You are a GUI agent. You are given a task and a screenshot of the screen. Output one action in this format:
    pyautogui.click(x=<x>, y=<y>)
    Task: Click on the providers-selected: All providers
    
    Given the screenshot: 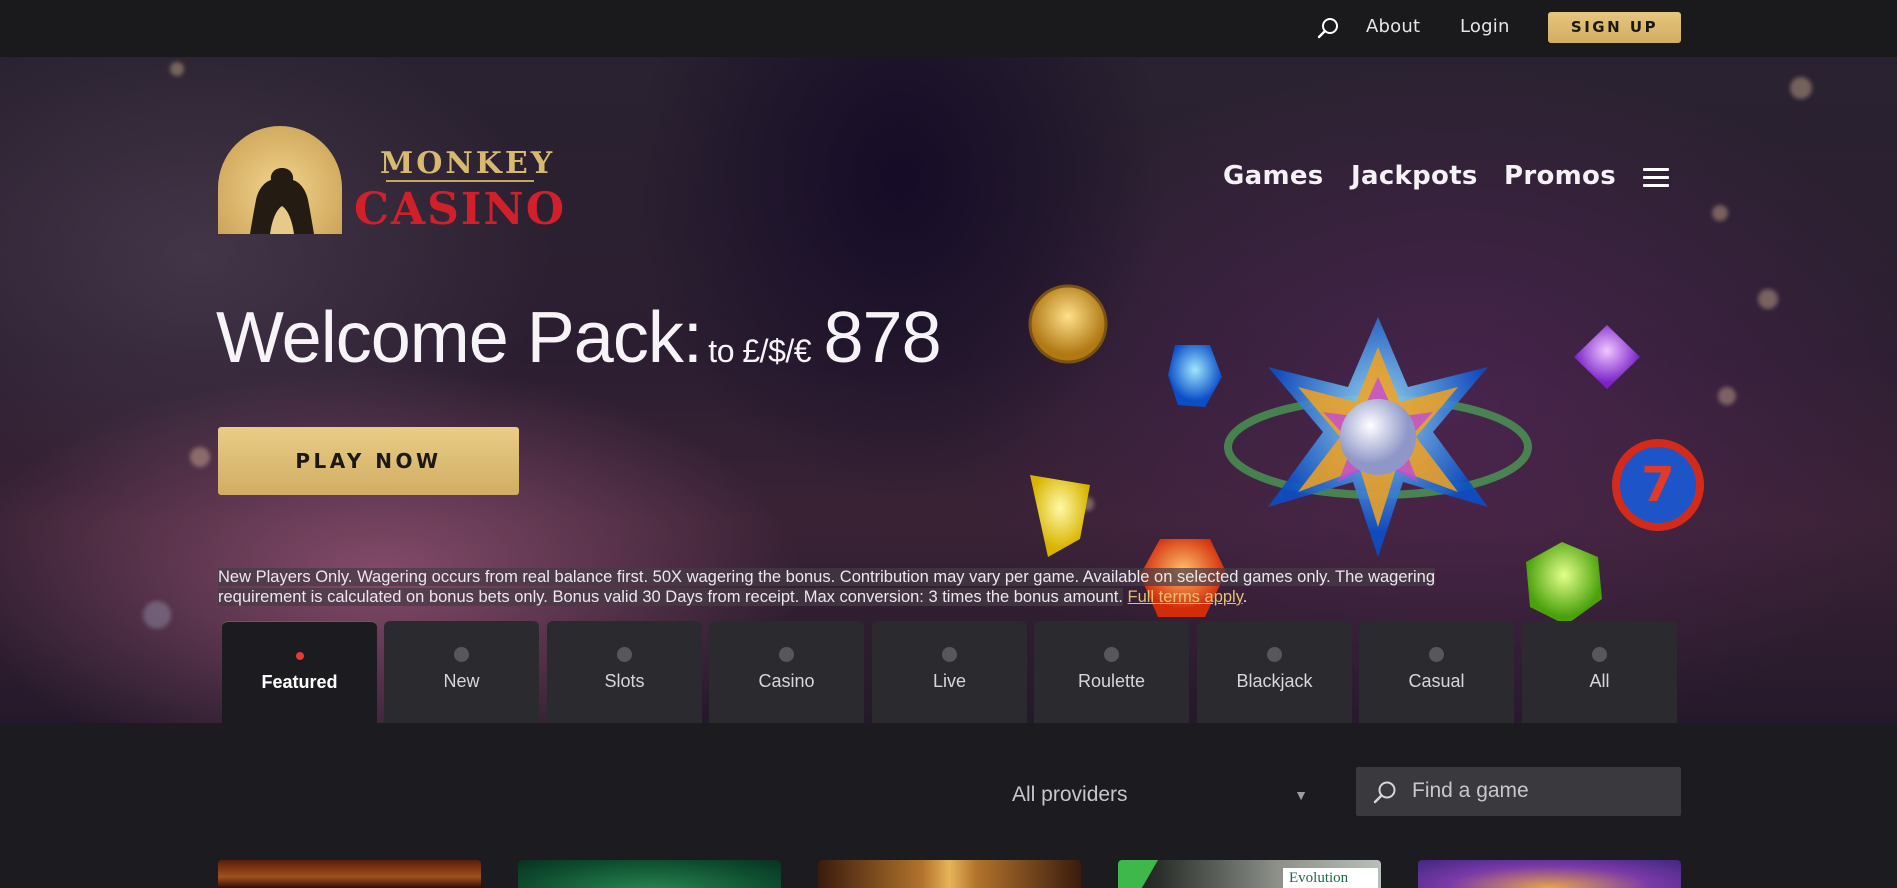 What is the action you would take?
    pyautogui.click(x=1070, y=794)
    